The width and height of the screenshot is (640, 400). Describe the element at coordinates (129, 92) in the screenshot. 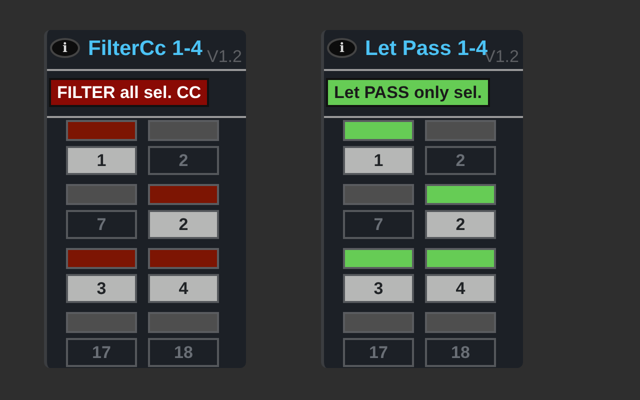

I see `mode-button: FILTER all sel. CC` at that location.